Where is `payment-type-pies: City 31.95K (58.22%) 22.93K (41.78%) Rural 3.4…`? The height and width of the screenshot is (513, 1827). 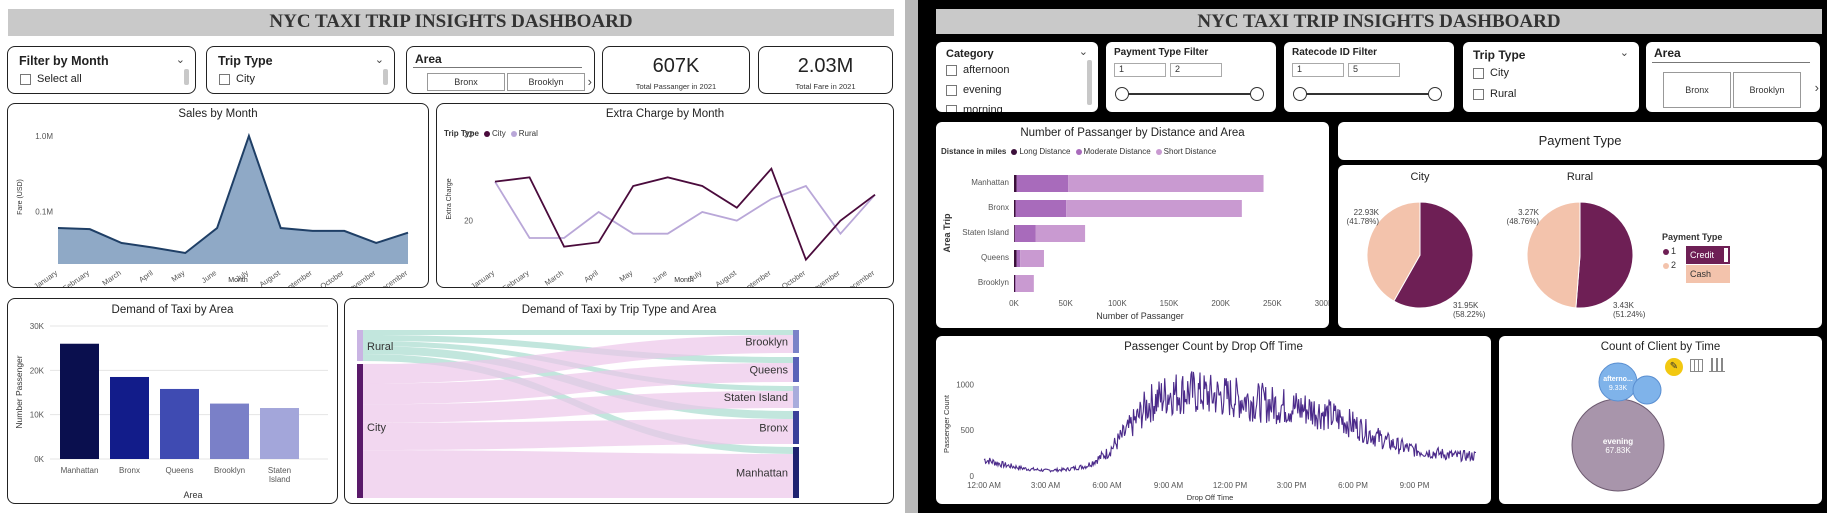 payment-type-pies: City 31.95K (58.22%) 22.93K (41.78%) Rural 3.4… is located at coordinates (1580, 246).